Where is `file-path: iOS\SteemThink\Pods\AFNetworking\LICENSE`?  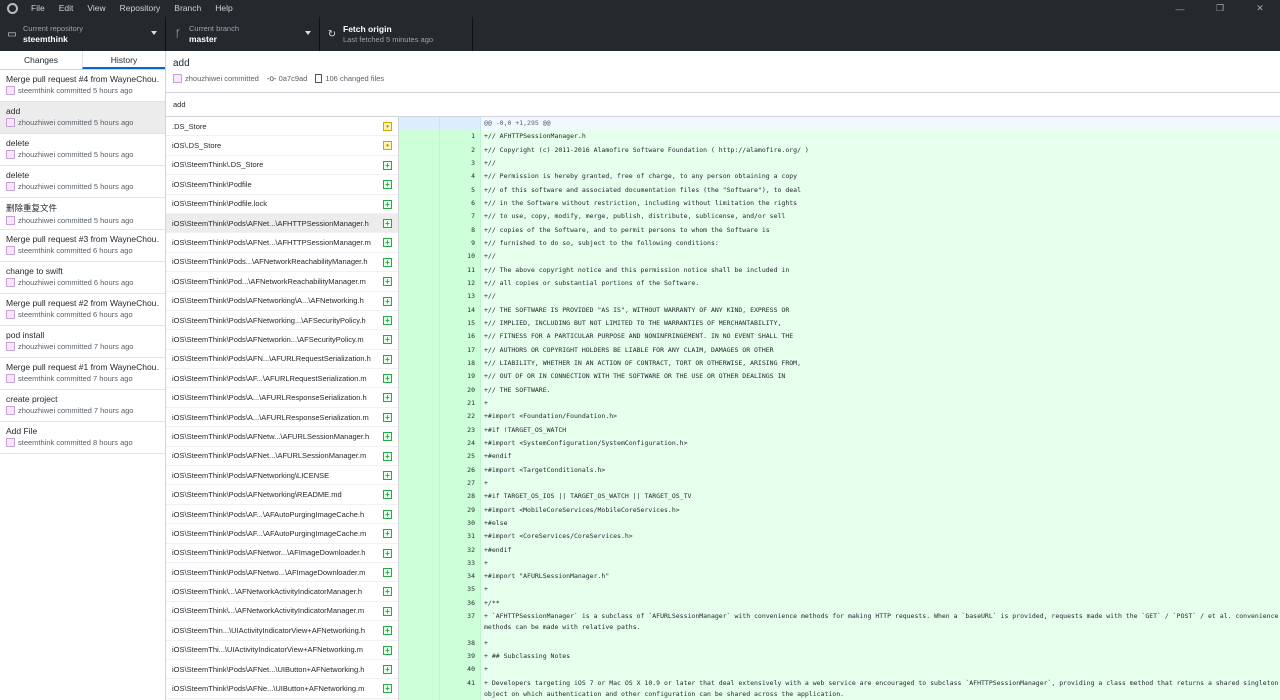 file-path: iOS\SteemThink\Pods\AFNetworking\LICENSE is located at coordinates (251, 475).